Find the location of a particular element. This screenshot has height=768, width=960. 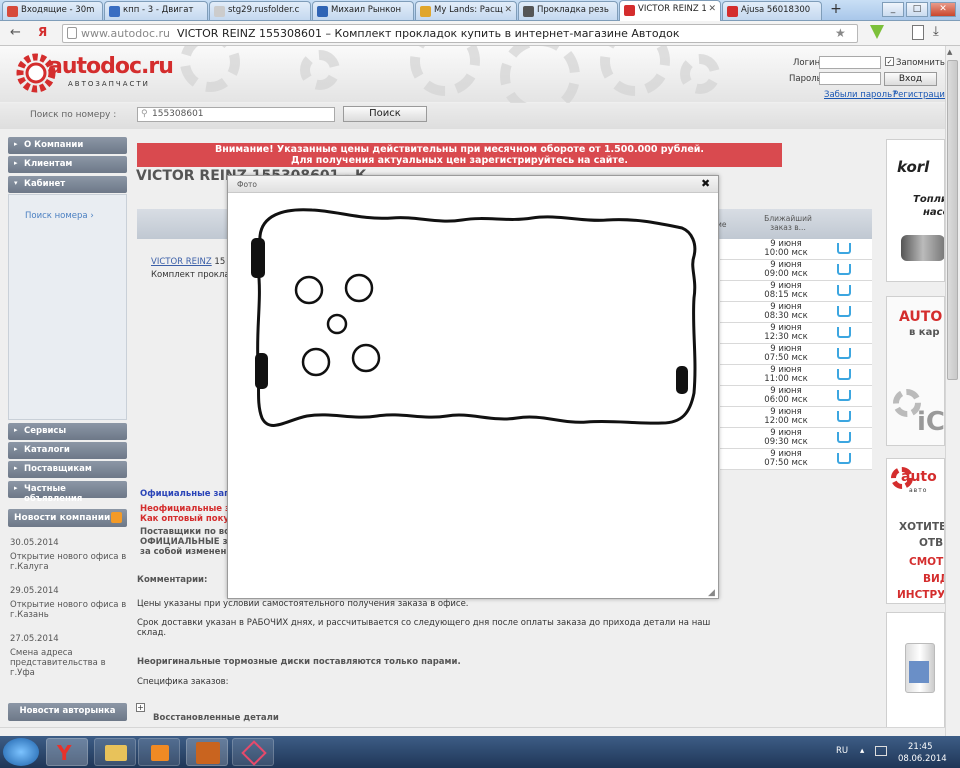

scroll-up-arrow-icon: ▲ is located at coordinates (949, 52).